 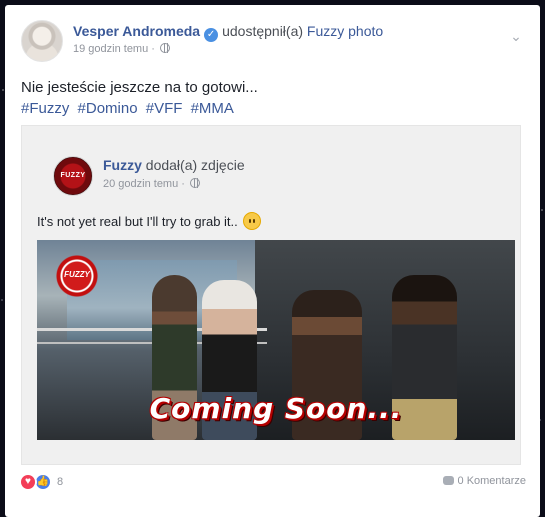 I want to click on reactions-count: 8, so click(x=60, y=482).